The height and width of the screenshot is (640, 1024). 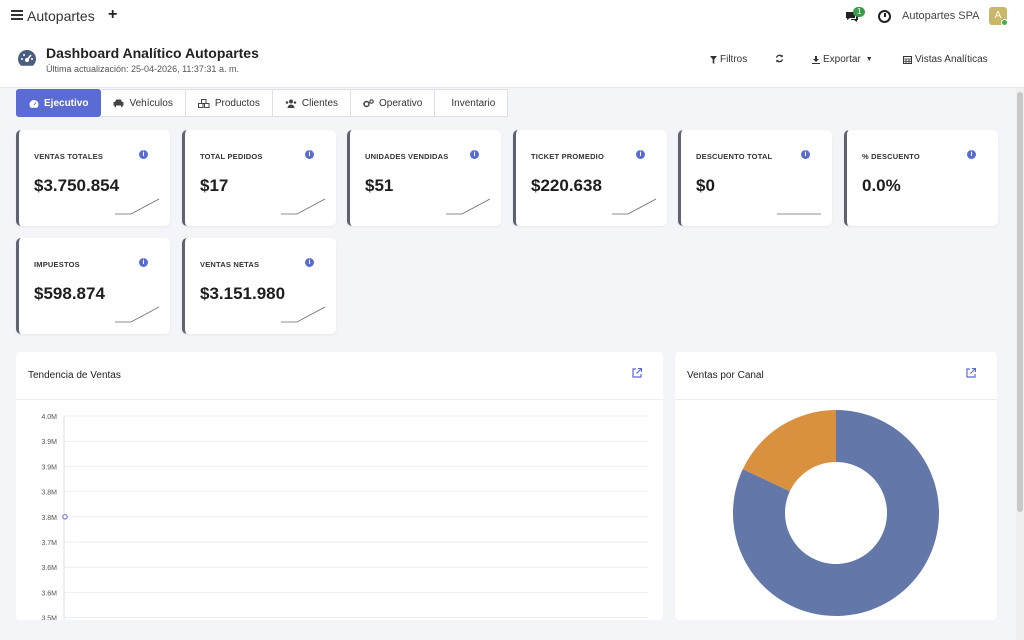 What do you see at coordinates (49, 543) in the screenshot?
I see `y-tick-label: 3.7M` at bounding box center [49, 543].